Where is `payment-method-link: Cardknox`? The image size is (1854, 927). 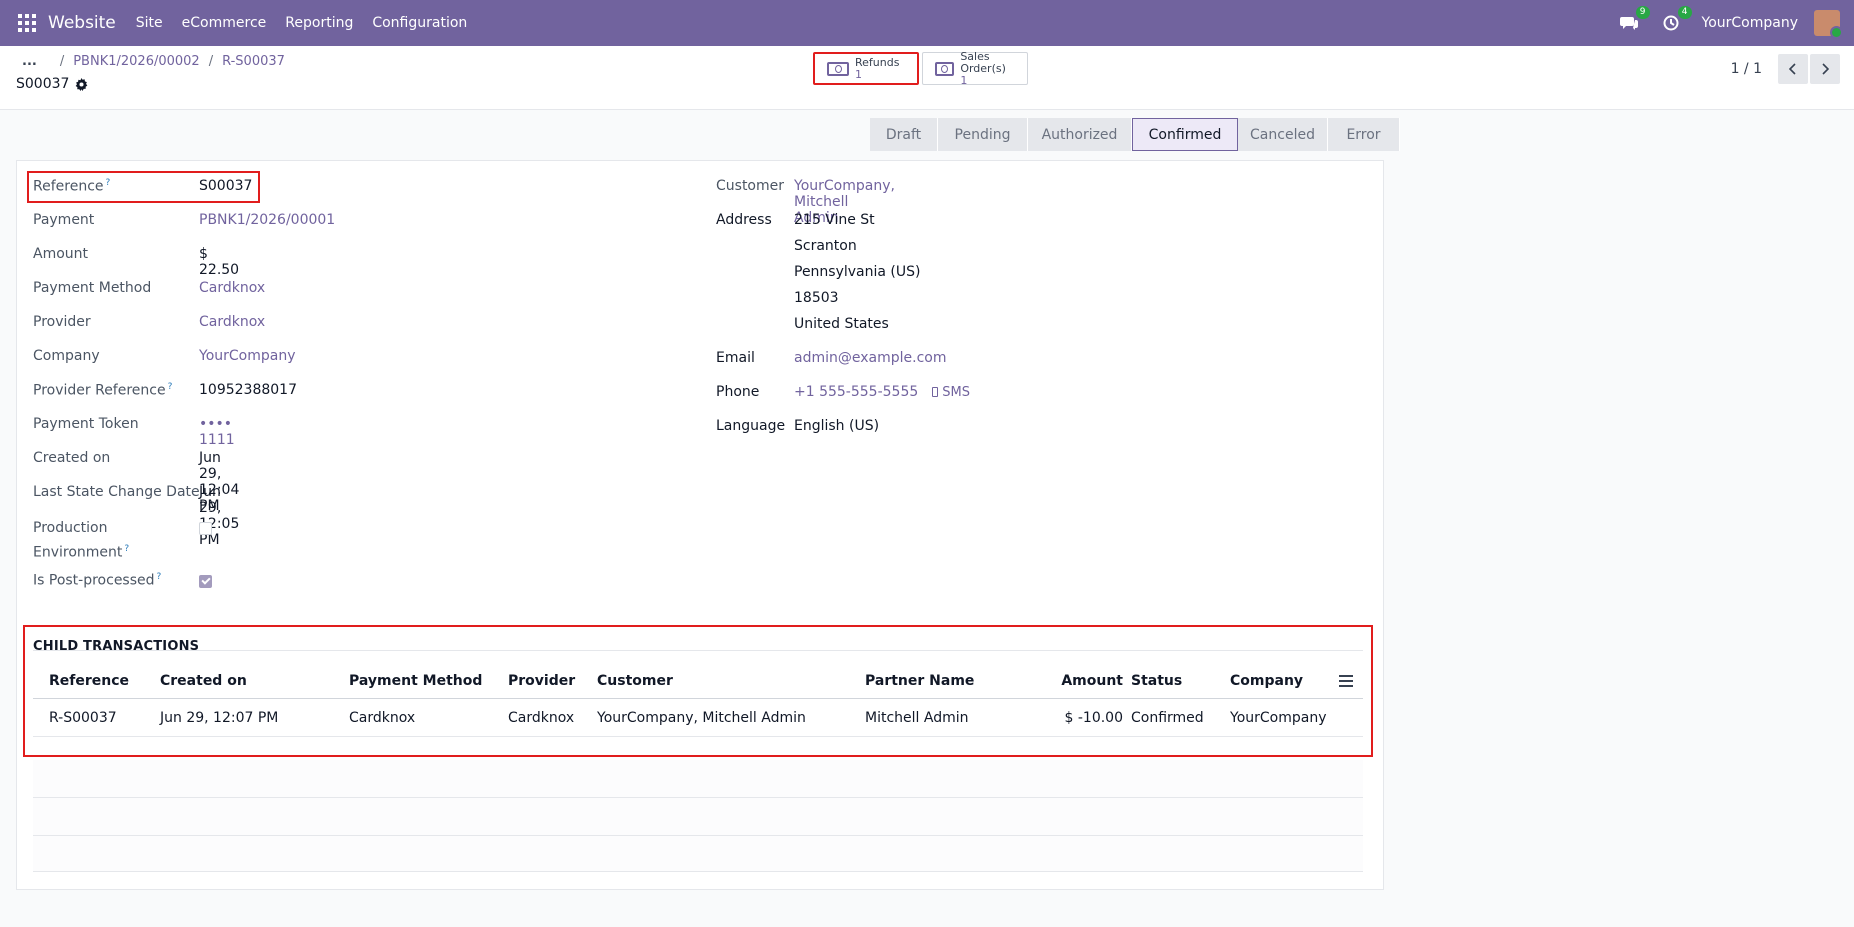
payment-method-link: Cardknox is located at coordinates (232, 288).